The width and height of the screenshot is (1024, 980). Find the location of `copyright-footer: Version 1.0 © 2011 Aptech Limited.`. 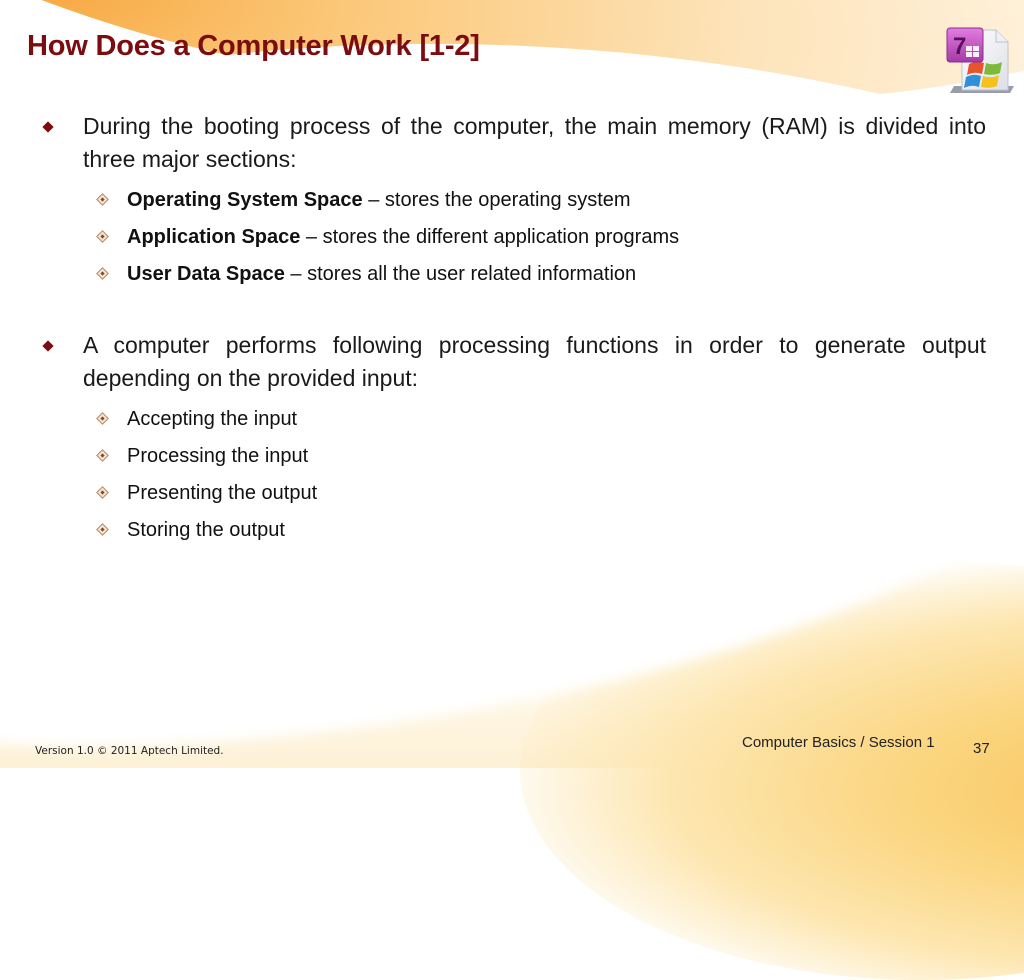

copyright-footer: Version 1.0 © 2011 Aptech Limited. is located at coordinates (129, 751).